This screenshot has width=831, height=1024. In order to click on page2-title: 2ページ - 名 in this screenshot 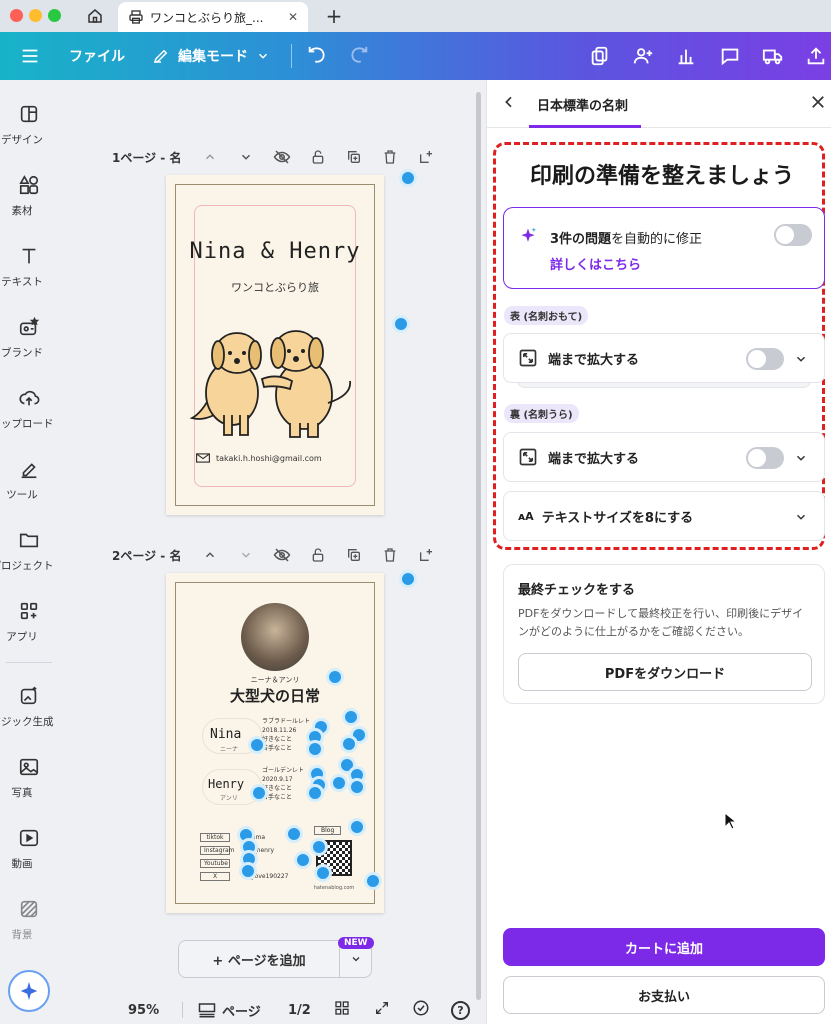, I will do `click(147, 555)`.